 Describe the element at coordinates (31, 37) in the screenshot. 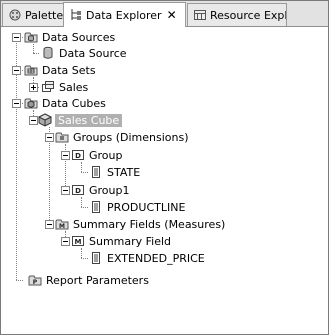

I see `data-sources-folder-icon` at that location.